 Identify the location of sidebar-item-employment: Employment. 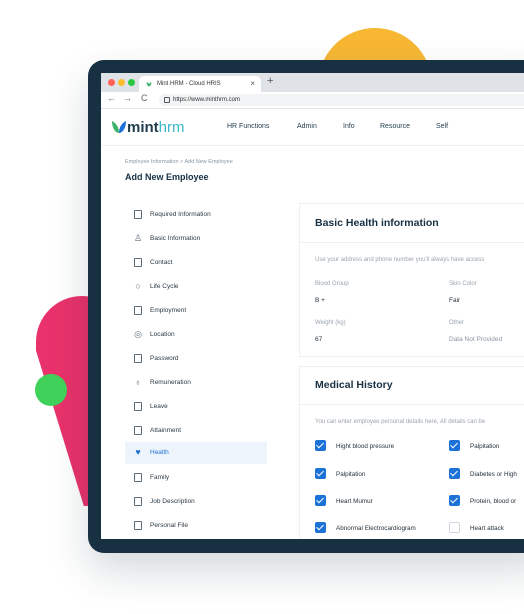
(196, 311).